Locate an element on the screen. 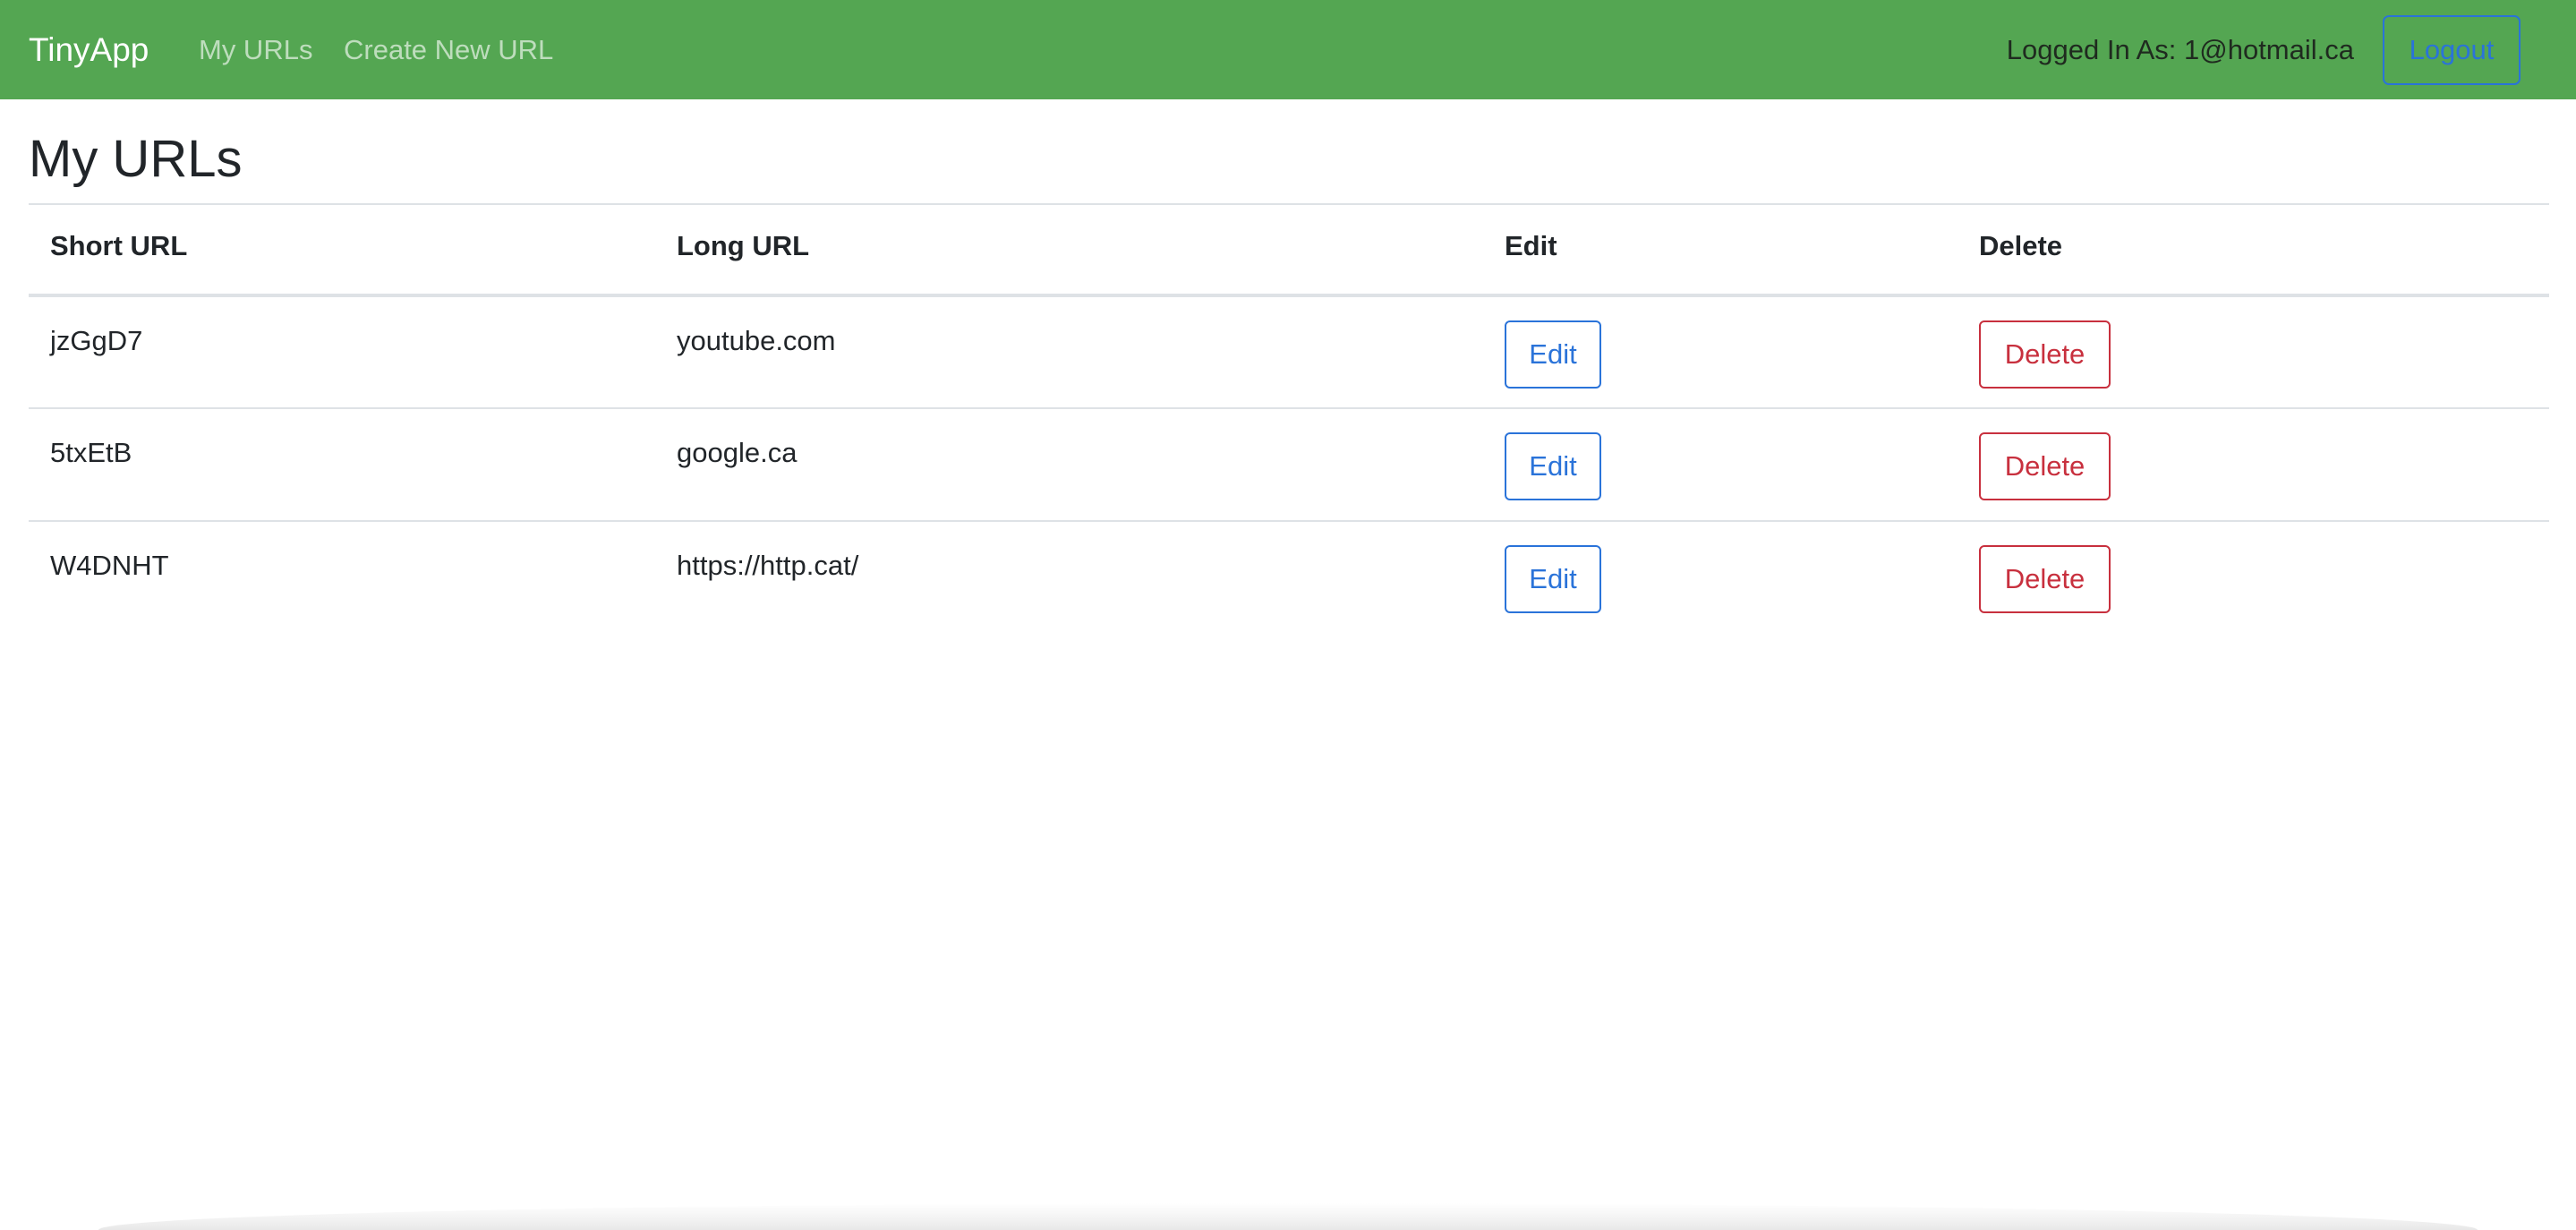 This screenshot has width=2576, height=1230. page-title: My URLs is located at coordinates (136, 159).